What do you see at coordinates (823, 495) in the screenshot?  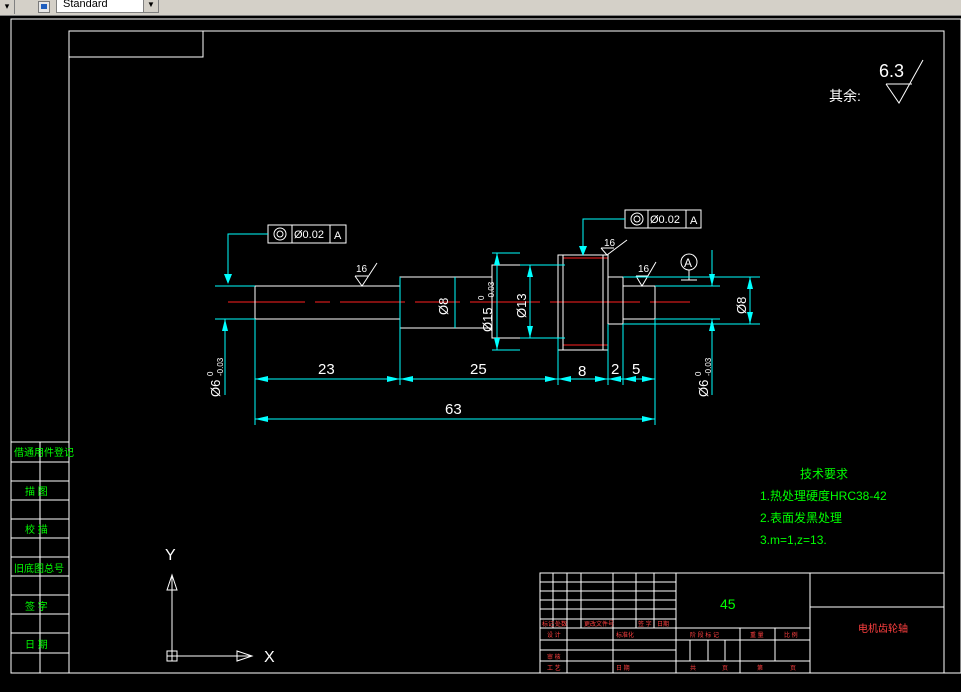 I see `tech-requirement-1: 1.热处理硬度HRC38-42` at bounding box center [823, 495].